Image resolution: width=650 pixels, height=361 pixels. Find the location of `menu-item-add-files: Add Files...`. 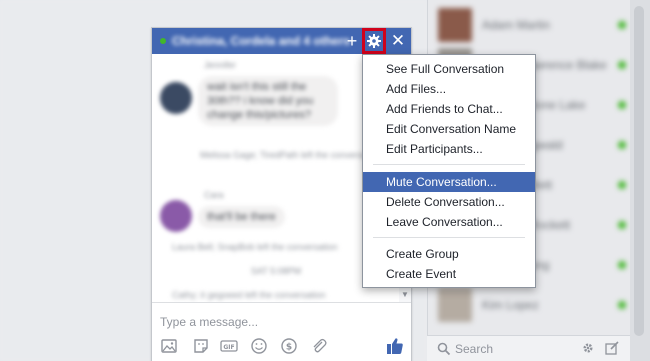

menu-item-add-files: Add Files... is located at coordinates (449, 89).